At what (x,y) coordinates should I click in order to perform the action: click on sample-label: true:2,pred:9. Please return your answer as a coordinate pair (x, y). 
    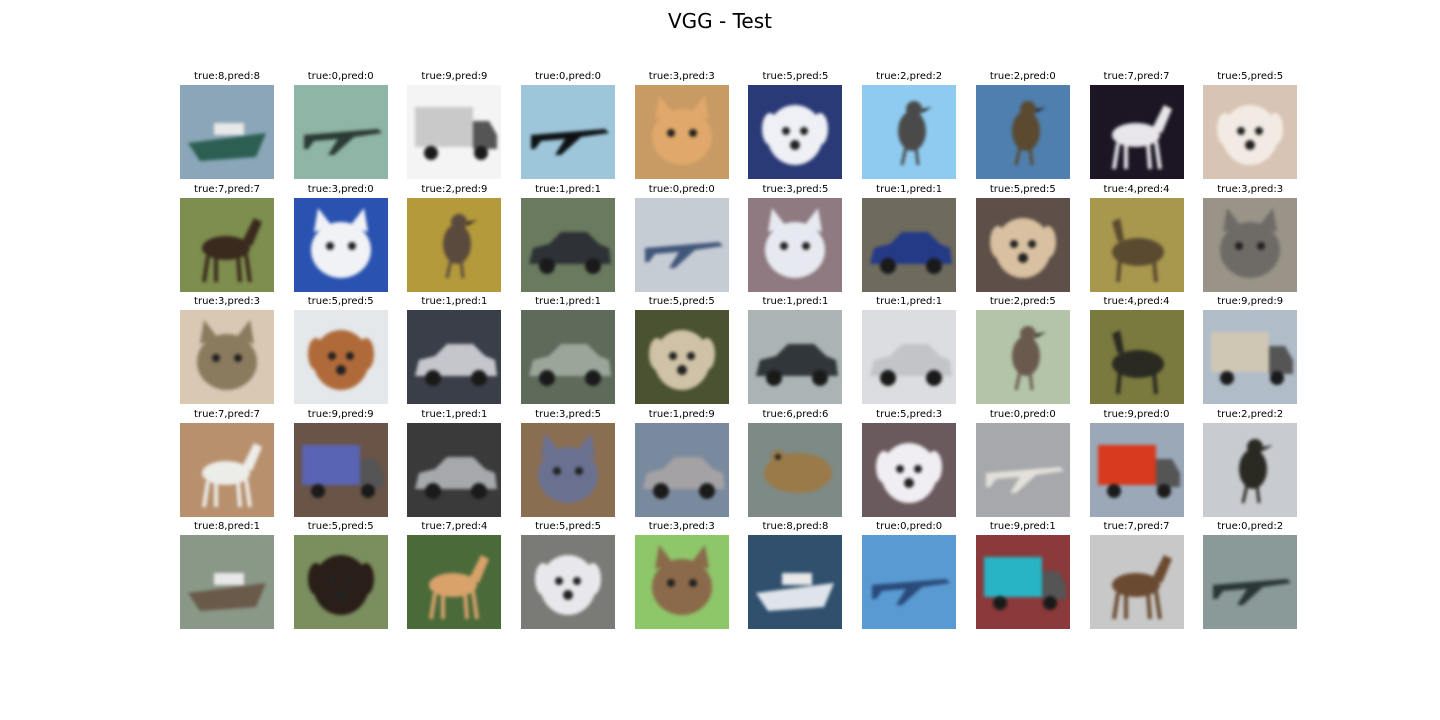
    Looking at the image, I should click on (454, 189).